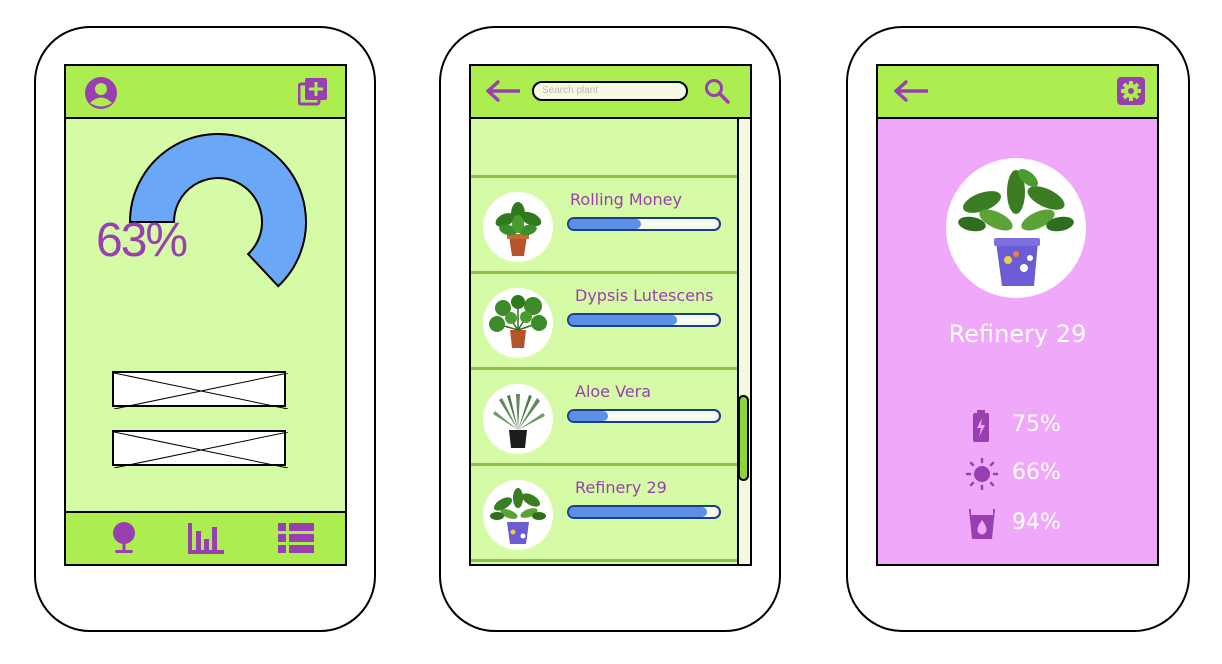  Describe the element at coordinates (743, 438) in the screenshot. I see `scrollbar-thumb` at that location.